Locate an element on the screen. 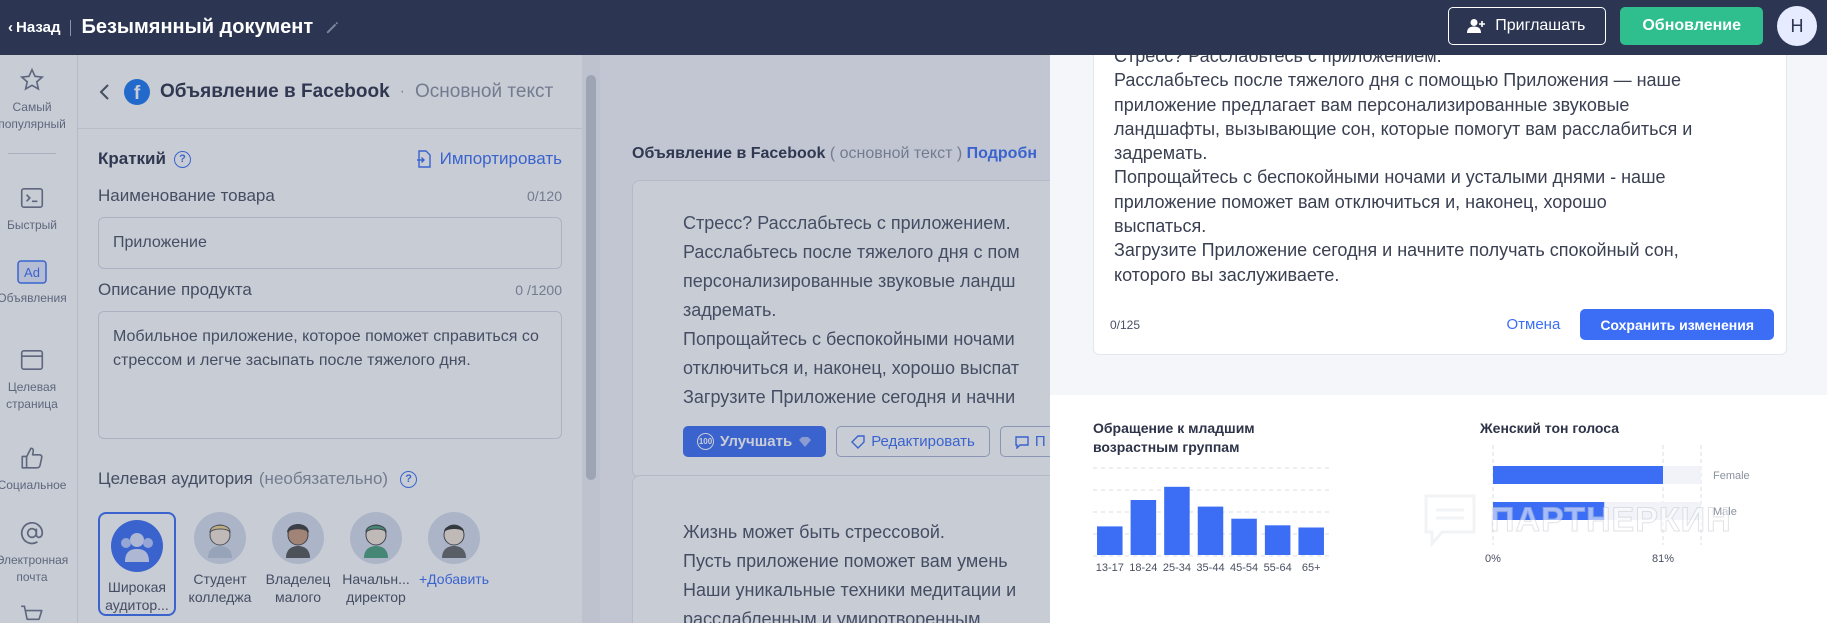  rail-item-social: Социальное is located at coordinates (33, 469).